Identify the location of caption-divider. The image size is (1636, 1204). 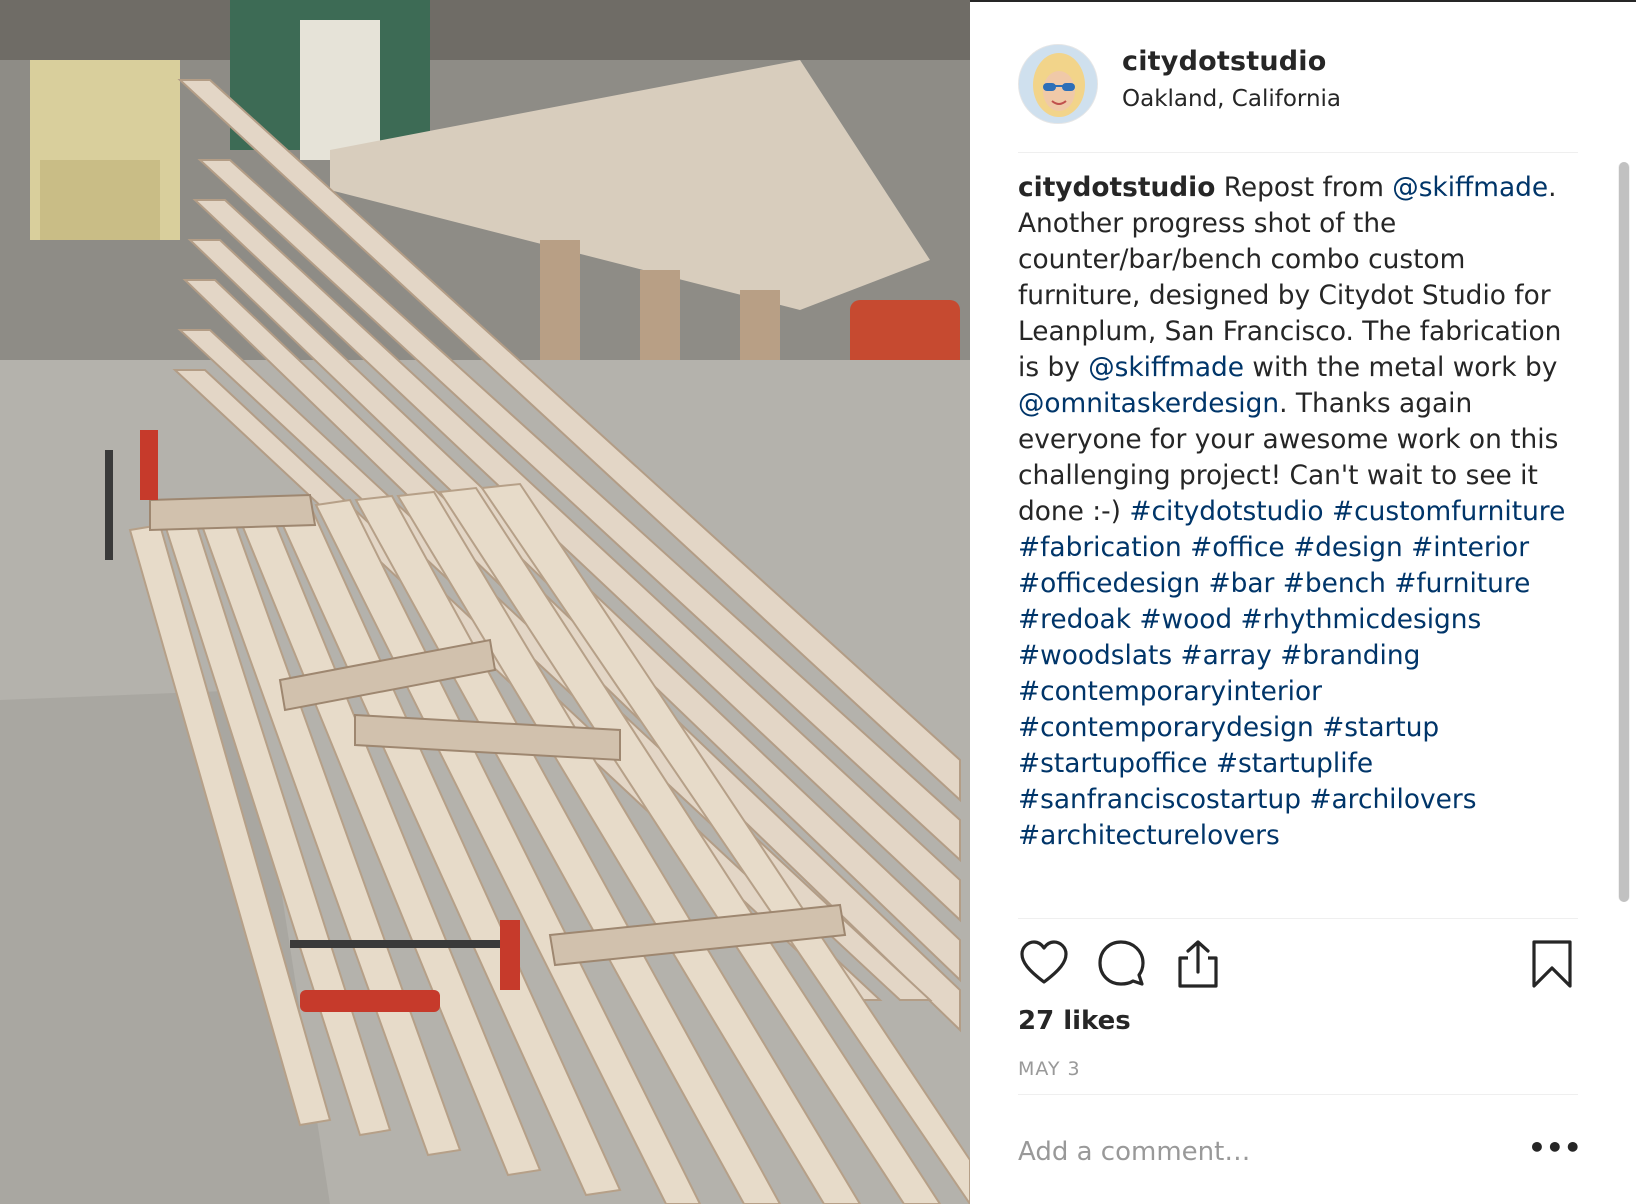
(1298, 918).